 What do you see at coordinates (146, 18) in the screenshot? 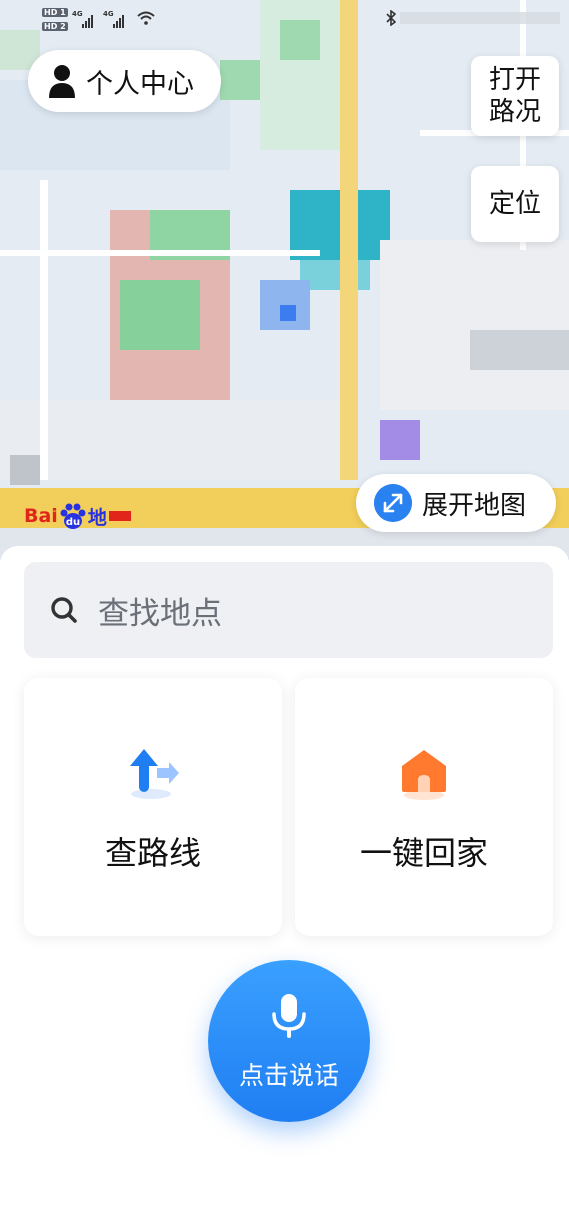
I see `wifi-icon` at bounding box center [146, 18].